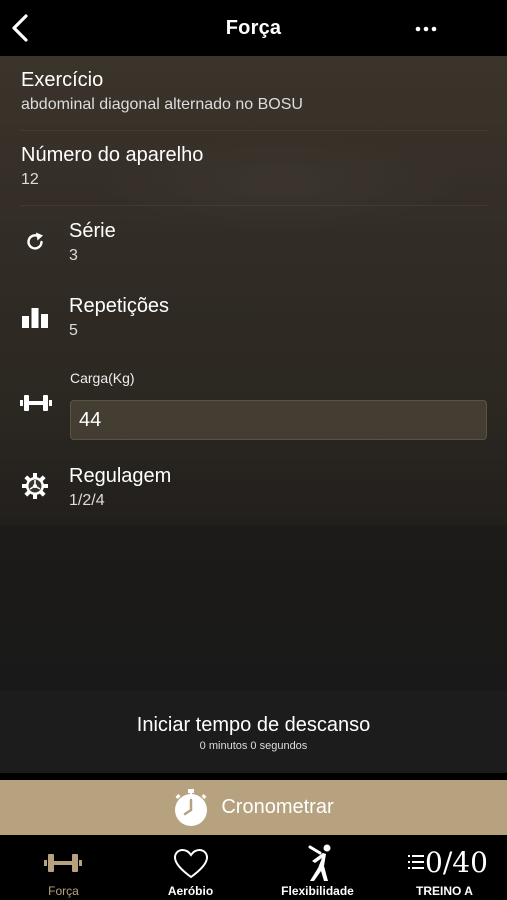 Image resolution: width=507 pixels, height=900 pixels. I want to click on adjust-value: 1/2/4, so click(87, 500).